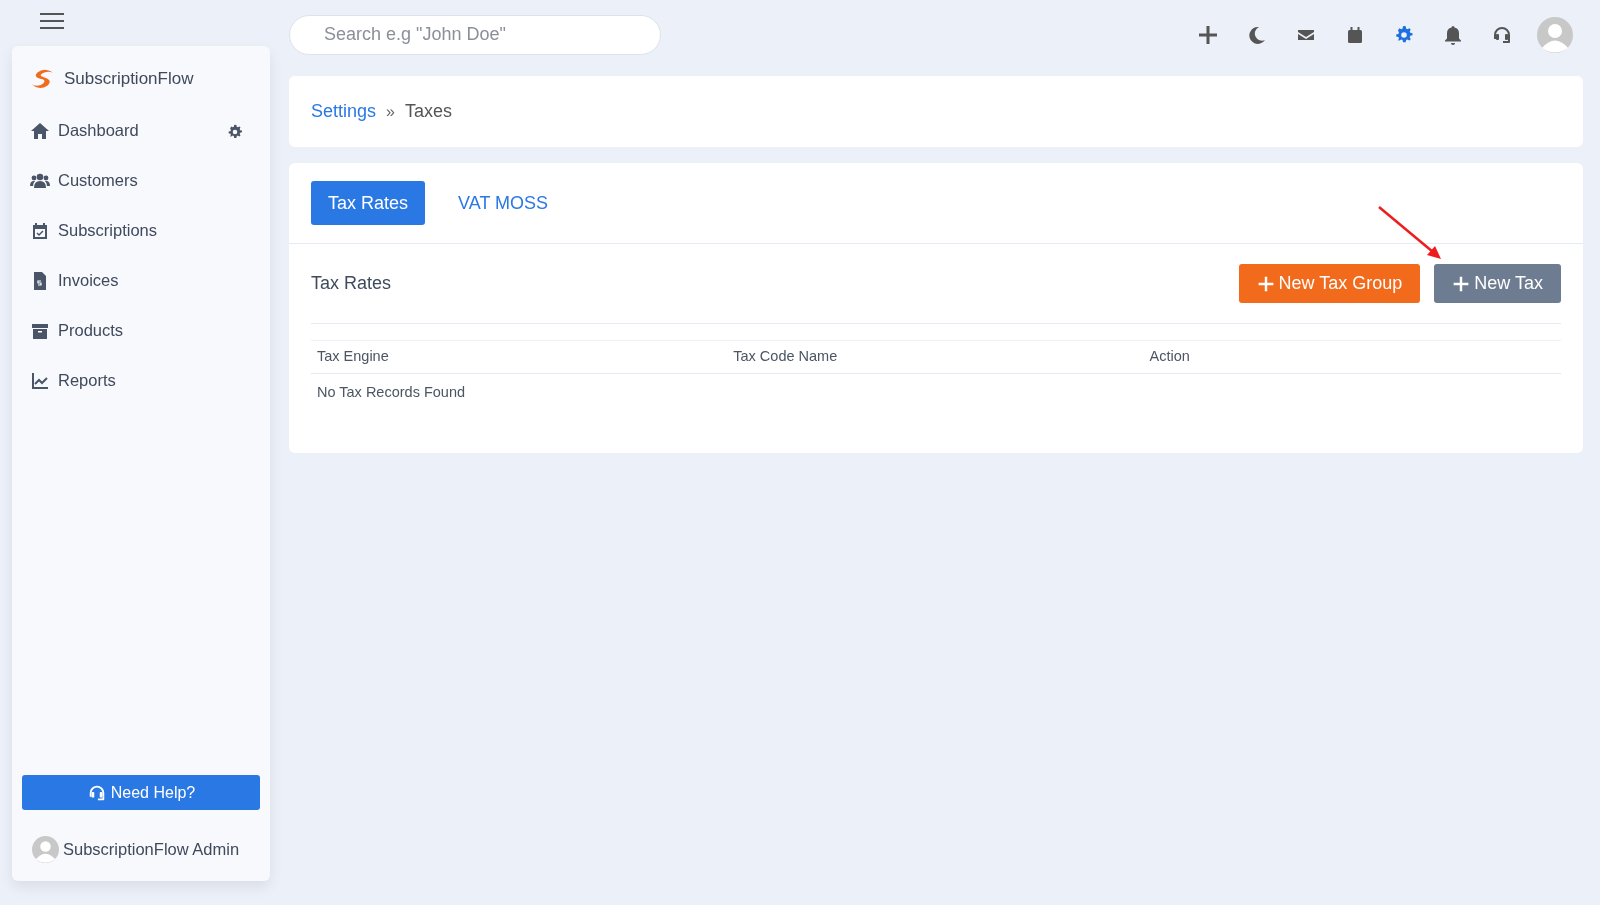 This screenshot has height=905, width=1600. Describe the element at coordinates (52, 21) in the screenshot. I see `menu-icon` at that location.